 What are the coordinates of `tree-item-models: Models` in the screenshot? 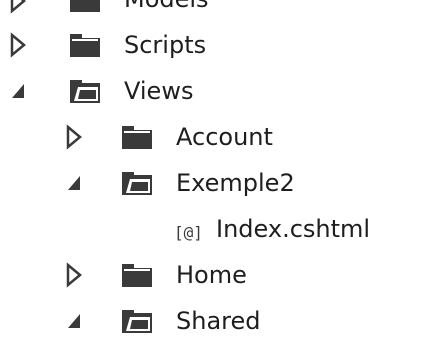 It's located at (219, 12).